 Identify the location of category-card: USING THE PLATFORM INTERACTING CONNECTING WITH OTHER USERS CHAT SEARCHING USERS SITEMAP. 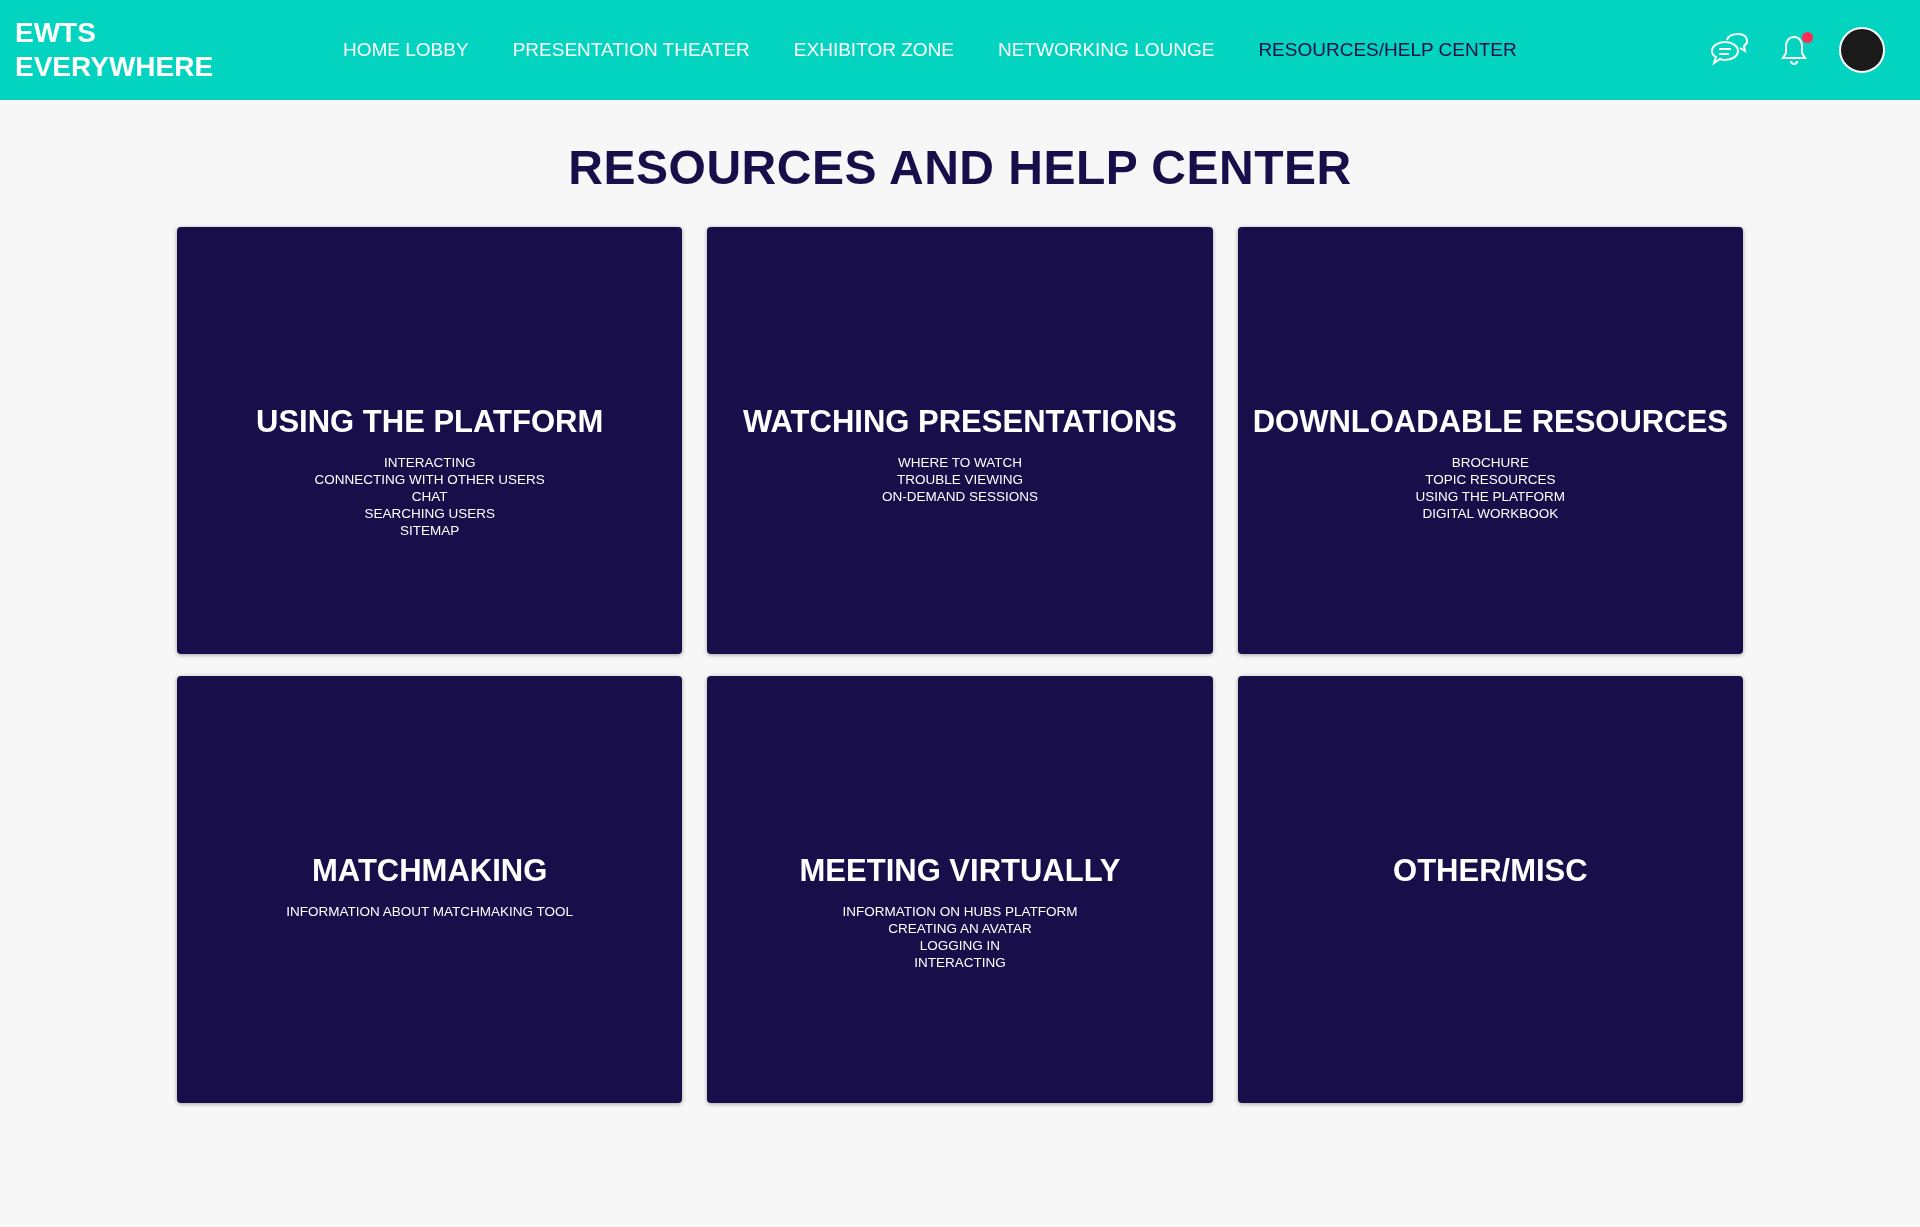
(430, 440).